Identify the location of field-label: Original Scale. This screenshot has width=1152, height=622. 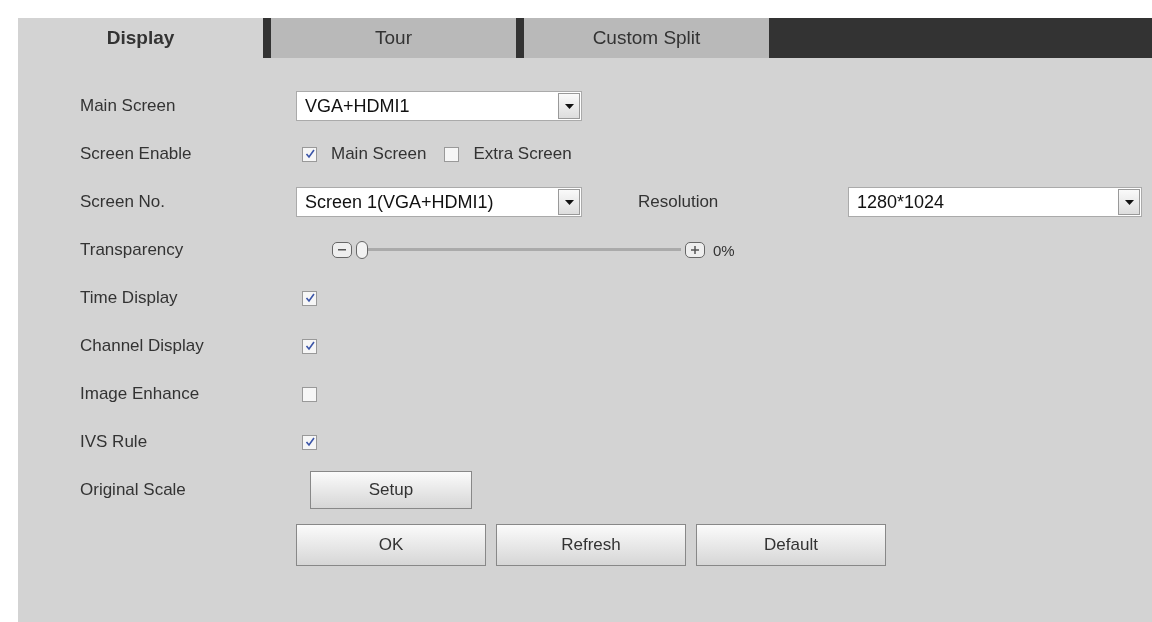
(133, 490).